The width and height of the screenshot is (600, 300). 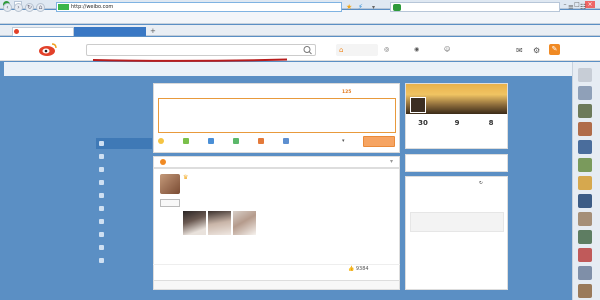 I want to click on stat-posts-count: 8, so click(x=491, y=123).